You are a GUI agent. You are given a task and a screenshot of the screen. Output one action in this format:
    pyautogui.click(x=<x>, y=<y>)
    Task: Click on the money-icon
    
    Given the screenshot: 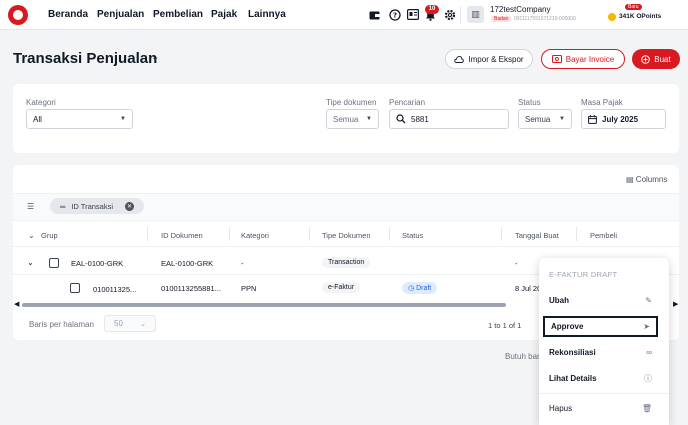 What is the action you would take?
    pyautogui.click(x=556, y=59)
    